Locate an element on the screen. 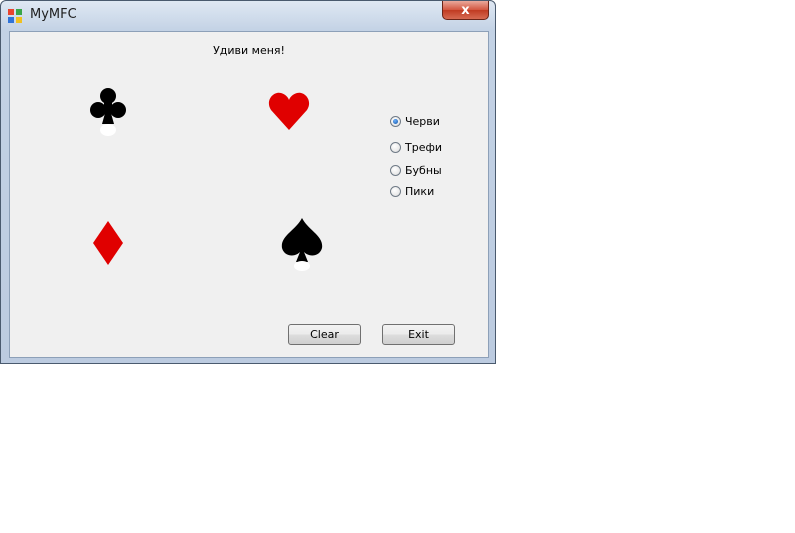 This screenshot has width=795, height=533. radio-option-trefi: Трефи is located at coordinates (416, 147).